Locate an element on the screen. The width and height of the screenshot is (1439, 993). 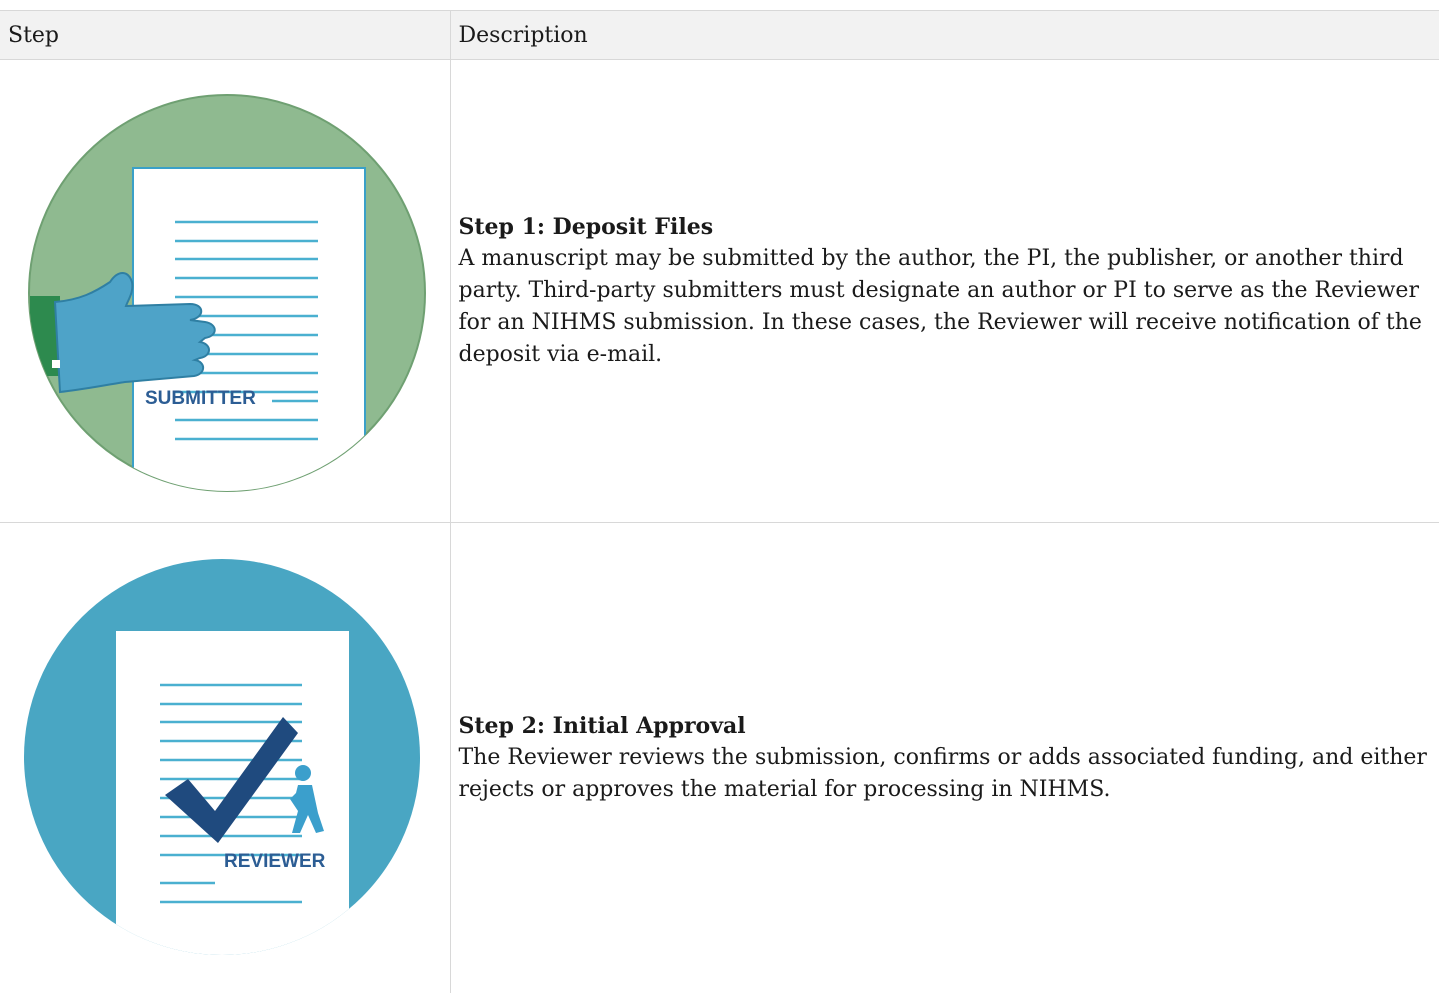
reviewer-illustration-icon: REVIEWER is located at coordinates (222, 757).